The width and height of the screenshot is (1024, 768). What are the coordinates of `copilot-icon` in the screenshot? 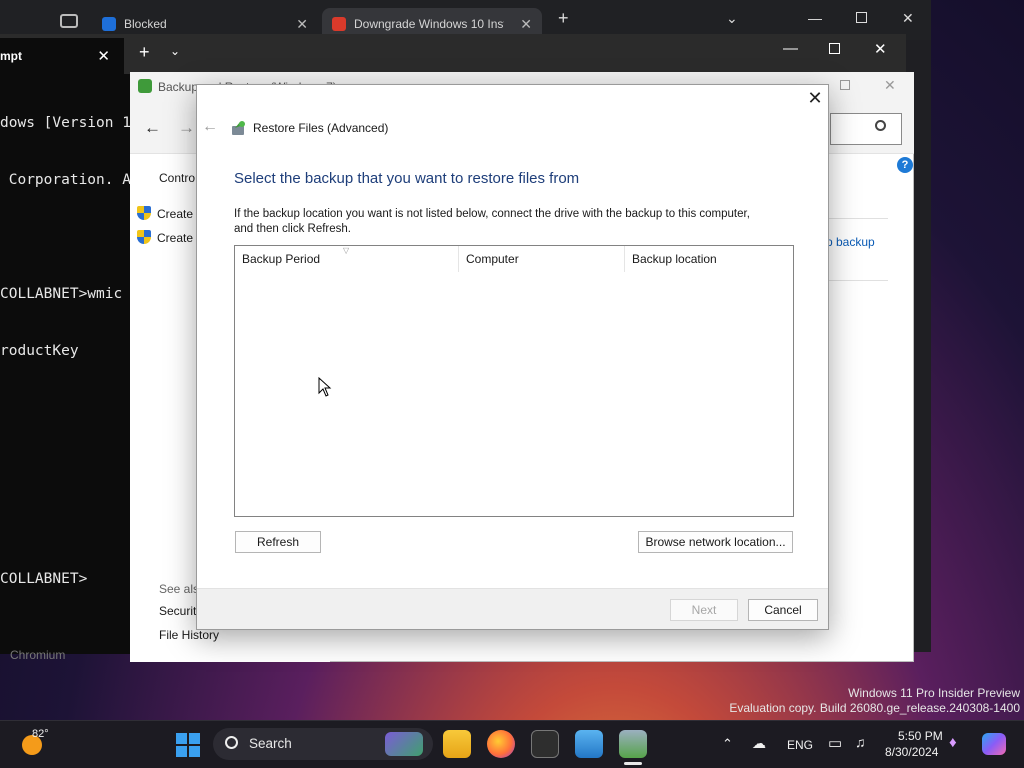 It's located at (994, 744).